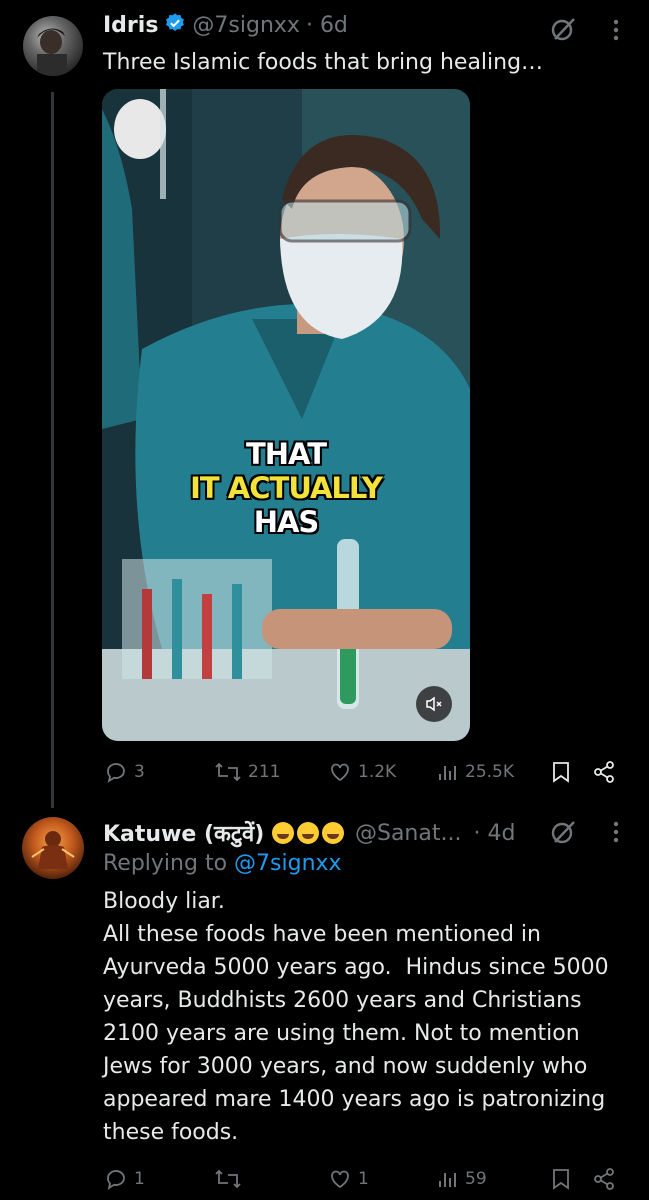  Describe the element at coordinates (363, 1179) in the screenshot. I see `like-count: 1` at that location.